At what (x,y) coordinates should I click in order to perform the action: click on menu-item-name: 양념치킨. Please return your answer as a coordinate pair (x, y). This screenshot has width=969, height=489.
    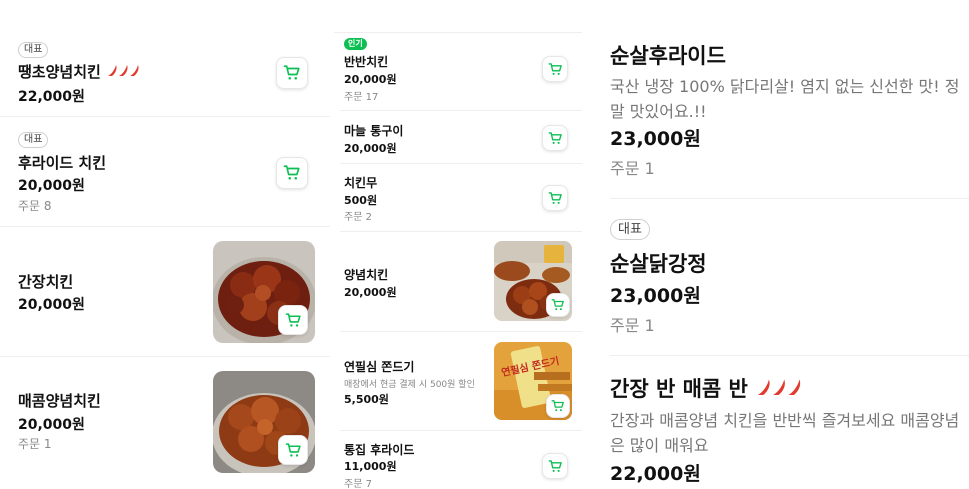
    Looking at the image, I should click on (366, 275).